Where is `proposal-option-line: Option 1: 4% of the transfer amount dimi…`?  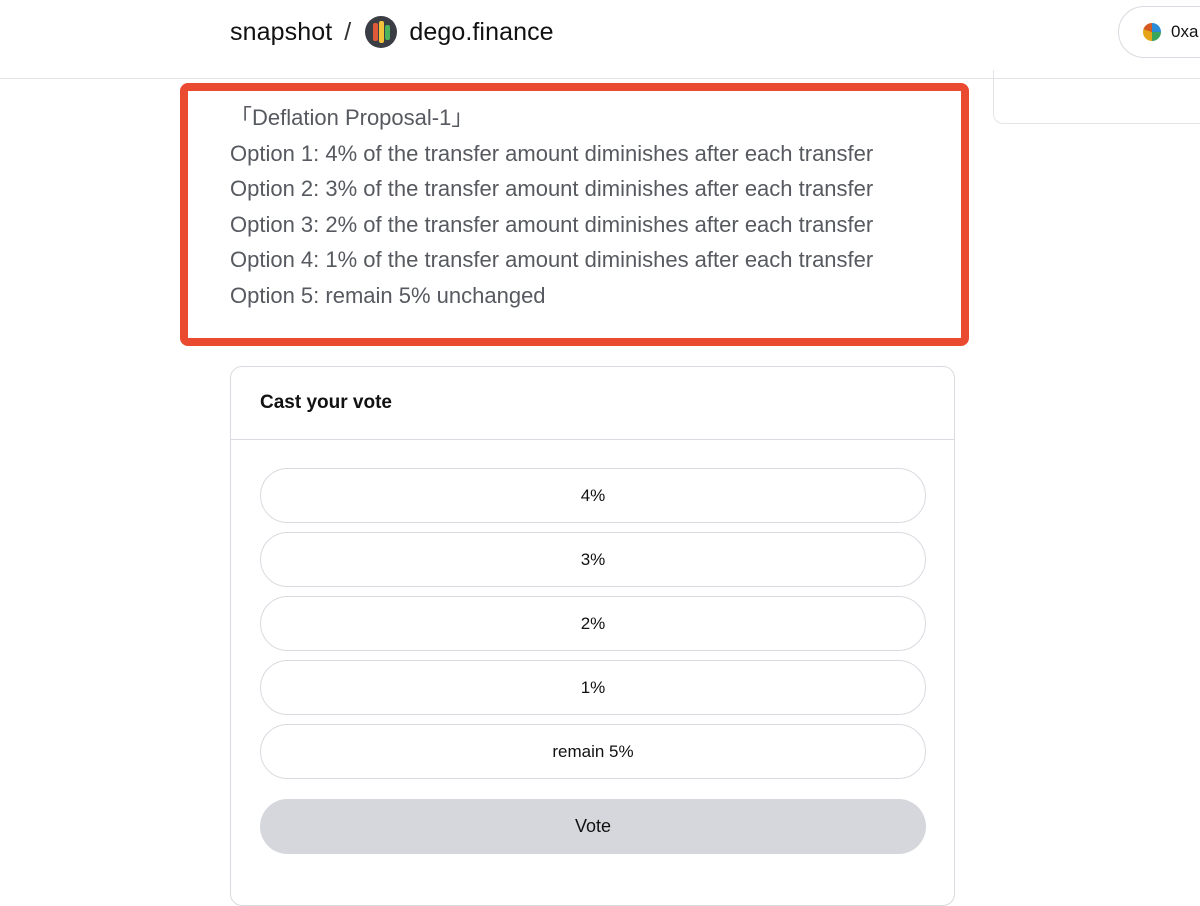 proposal-option-line: Option 1: 4% of the transfer amount dimi… is located at coordinates (552, 153).